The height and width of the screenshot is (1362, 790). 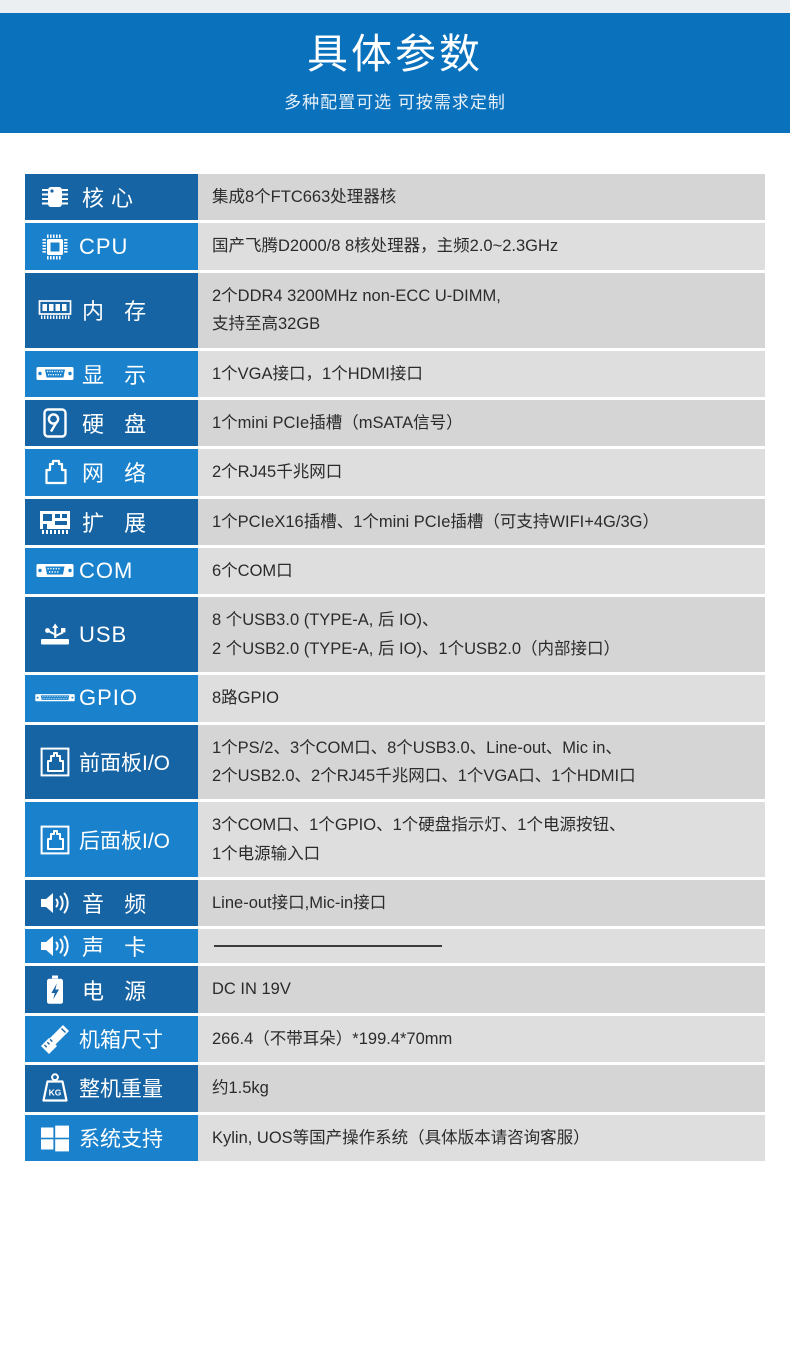 What do you see at coordinates (125, 841) in the screenshot?
I see `spec-label-text: 后面板I/O` at bounding box center [125, 841].